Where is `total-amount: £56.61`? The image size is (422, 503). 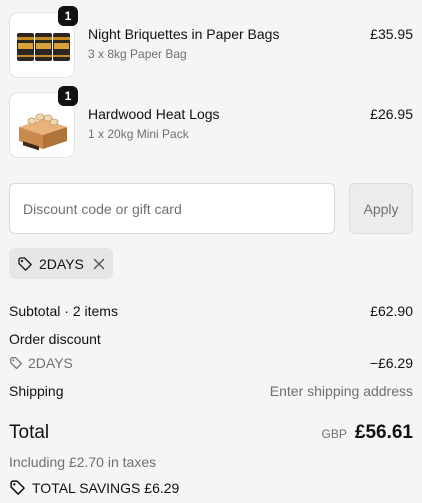 total-amount: £56.61 is located at coordinates (383, 432).